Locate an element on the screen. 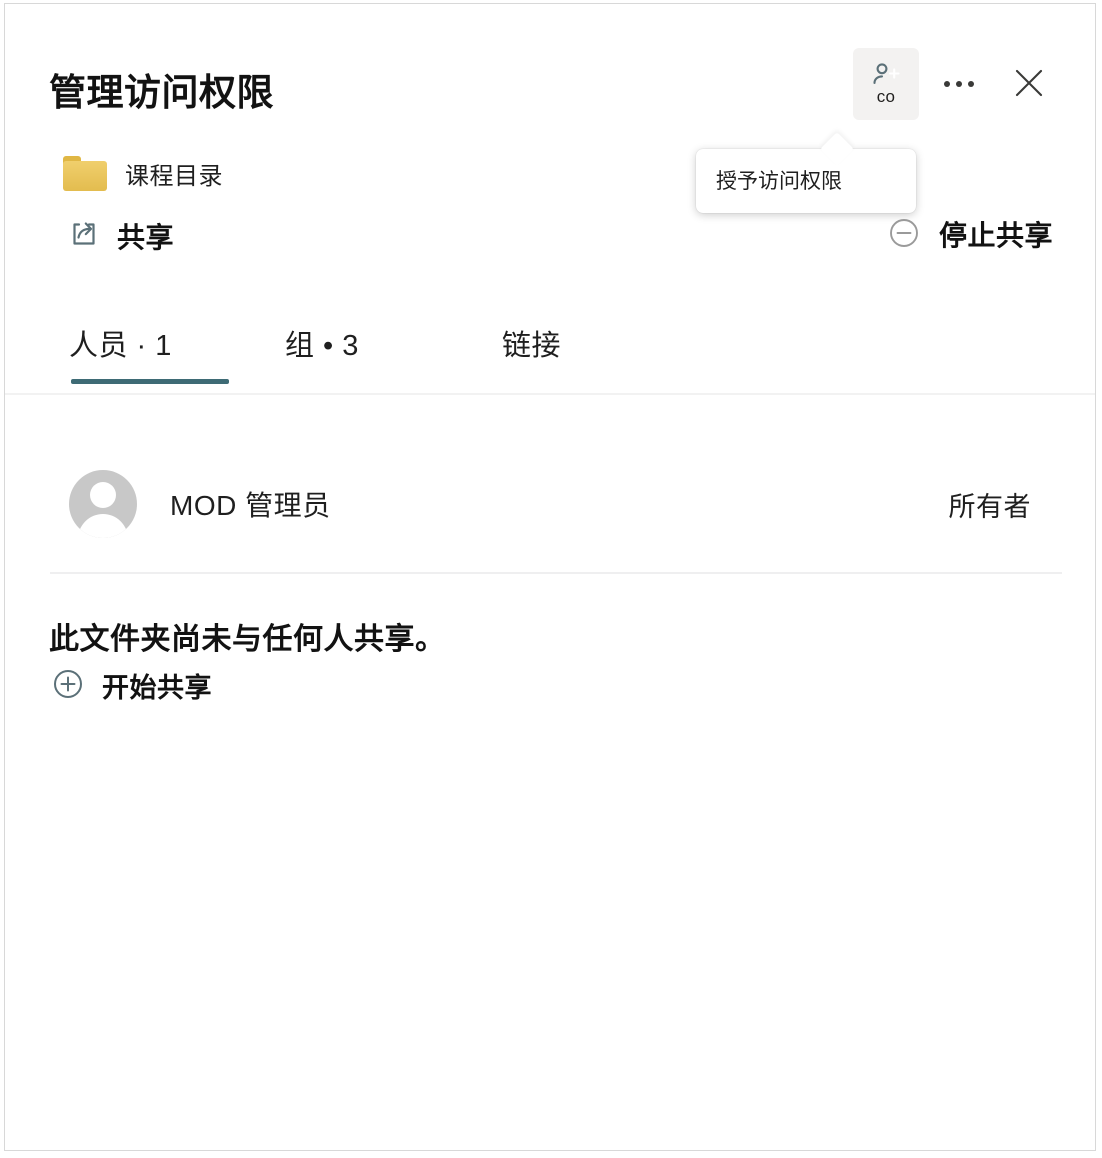 The height and width of the screenshot is (1158, 1102). empty-state-message: 此文件夹尚未与任何人共享。 is located at coordinates (247, 639).